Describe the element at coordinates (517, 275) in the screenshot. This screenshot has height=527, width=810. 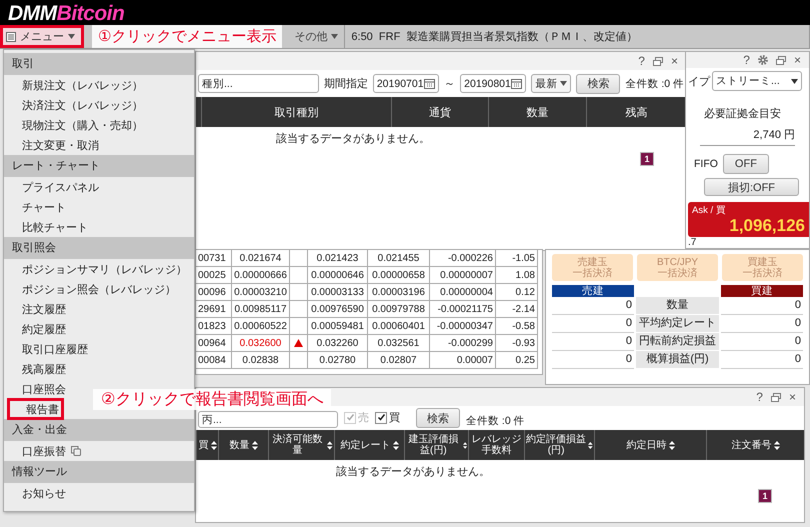
I see `table-cell: 1.08` at that location.